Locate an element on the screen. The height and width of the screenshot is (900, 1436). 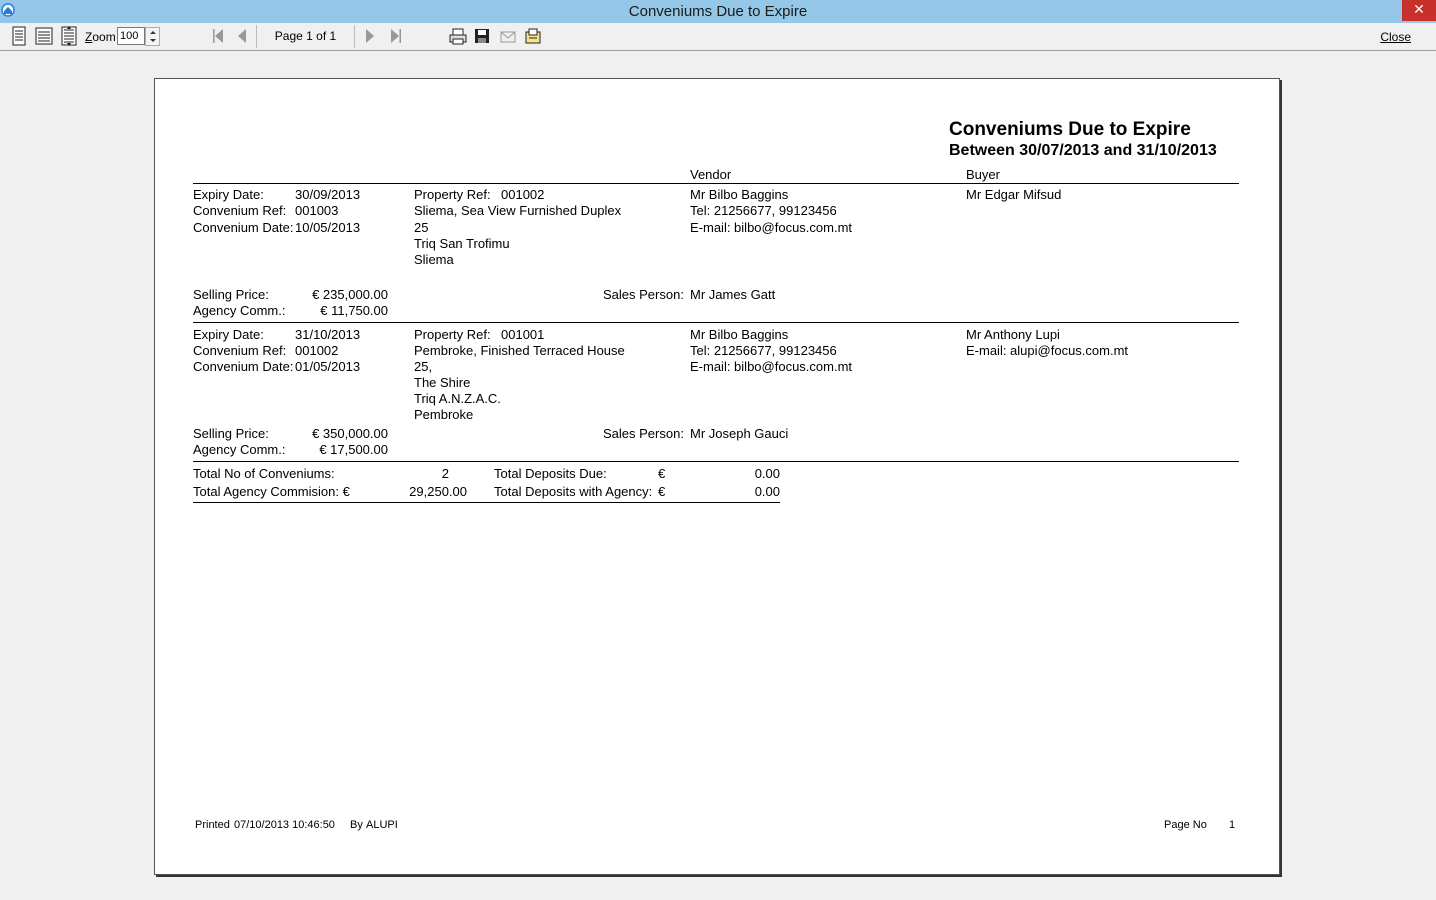
export-icon is located at coordinates (533, 36).